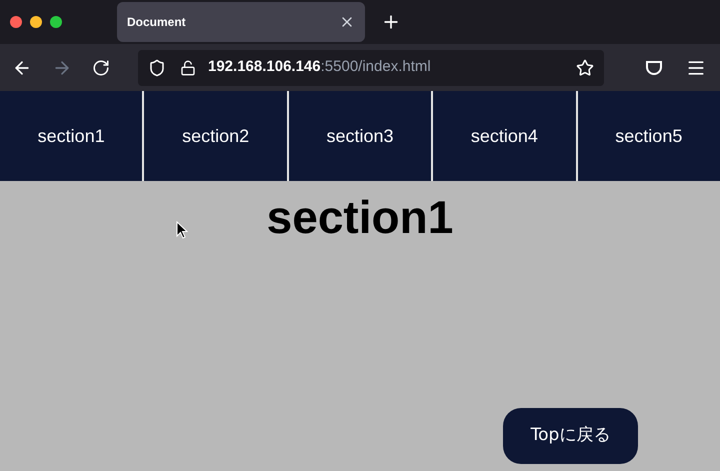 The image size is (720, 471). What do you see at coordinates (241, 22) in the screenshot?
I see `browser-tab: Document` at bounding box center [241, 22].